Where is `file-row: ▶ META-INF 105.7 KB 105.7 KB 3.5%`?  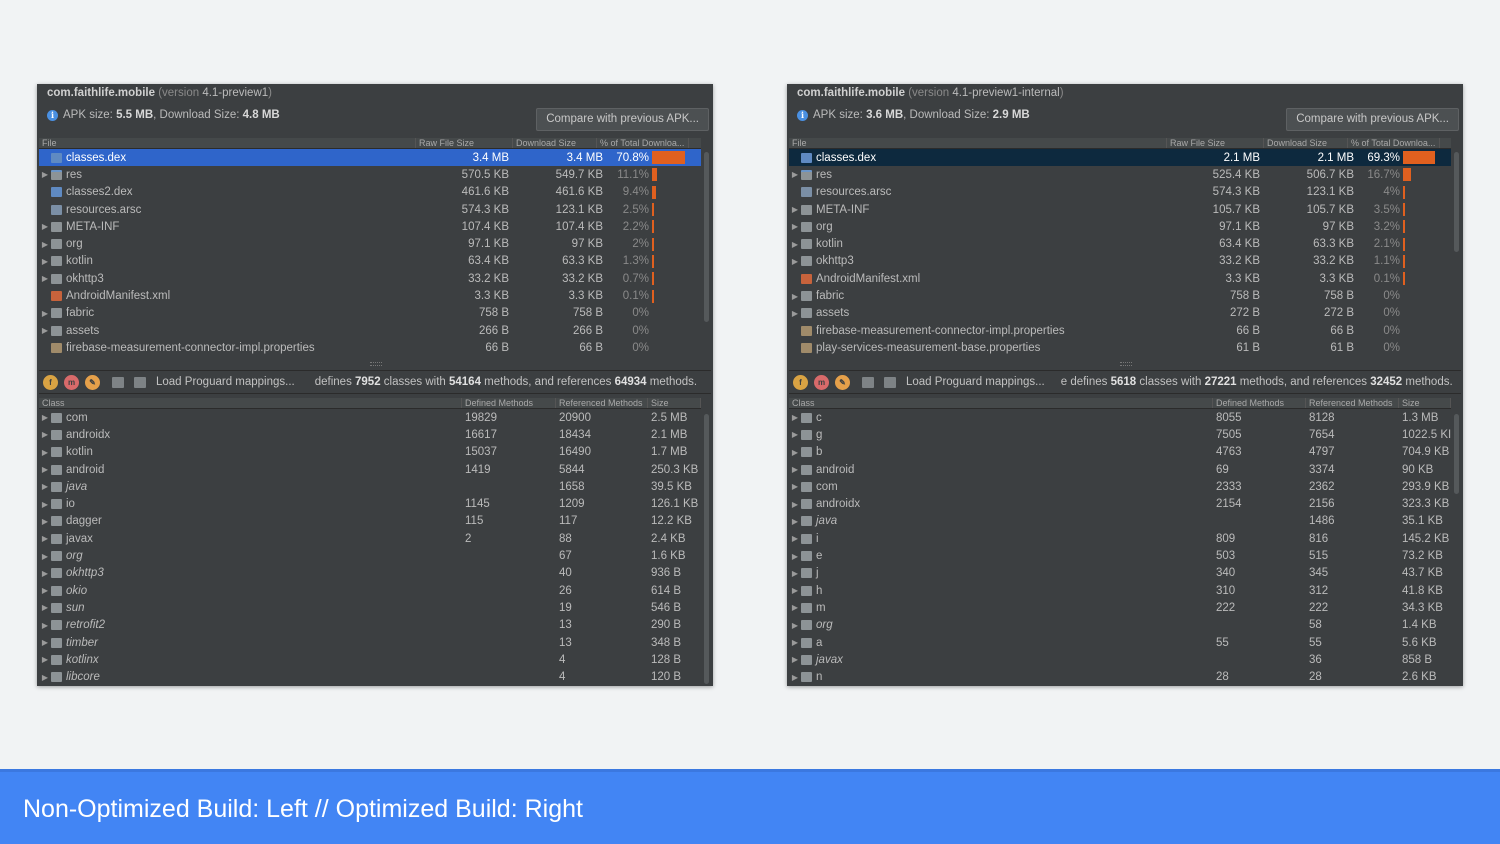 file-row: ▶ META-INF 105.7 KB 105.7 KB 3.5% is located at coordinates (1120, 209).